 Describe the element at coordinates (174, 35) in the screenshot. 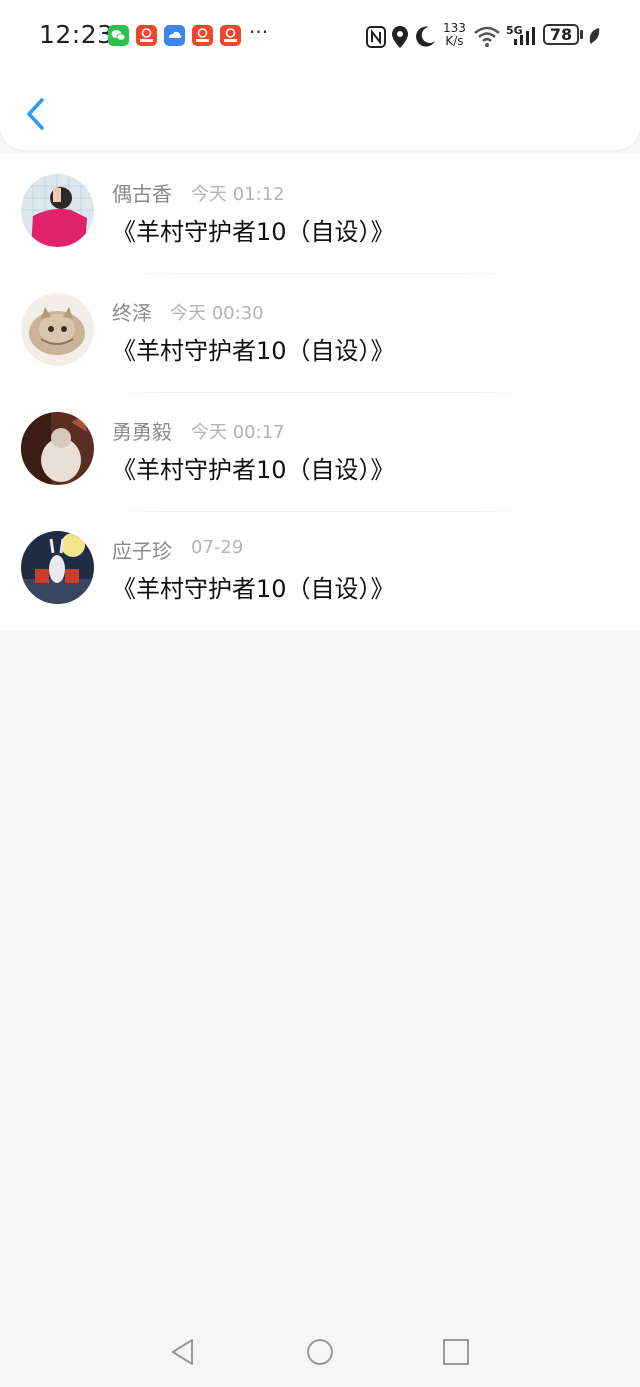

I see `cloud-icon` at that location.